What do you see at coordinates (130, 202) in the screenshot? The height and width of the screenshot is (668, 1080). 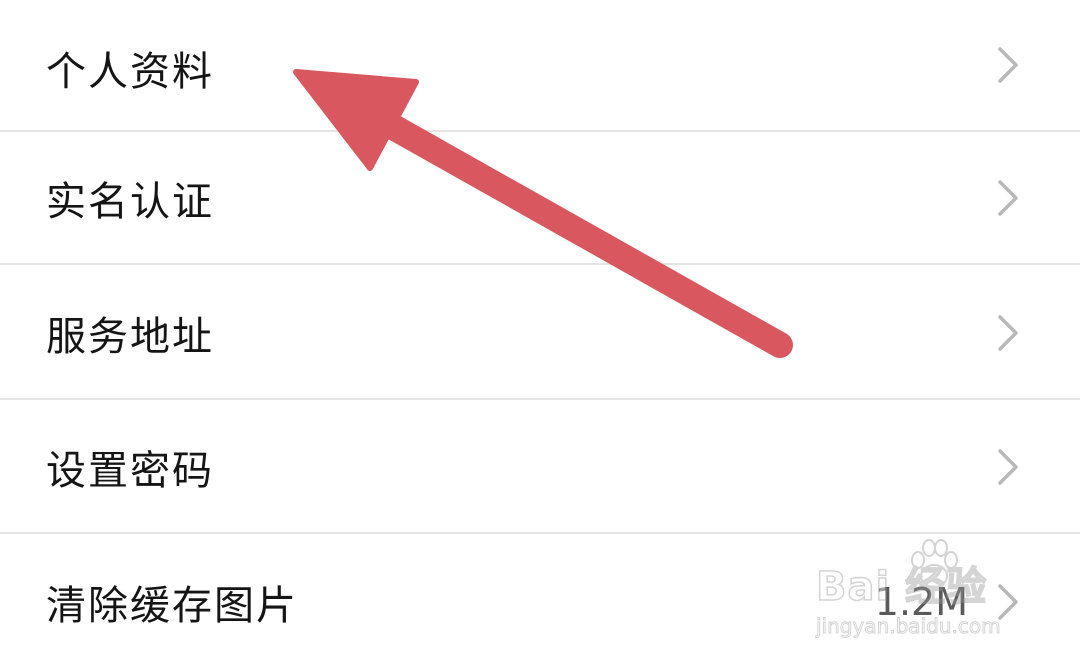 I see `settings-item-label: 实名认证` at bounding box center [130, 202].